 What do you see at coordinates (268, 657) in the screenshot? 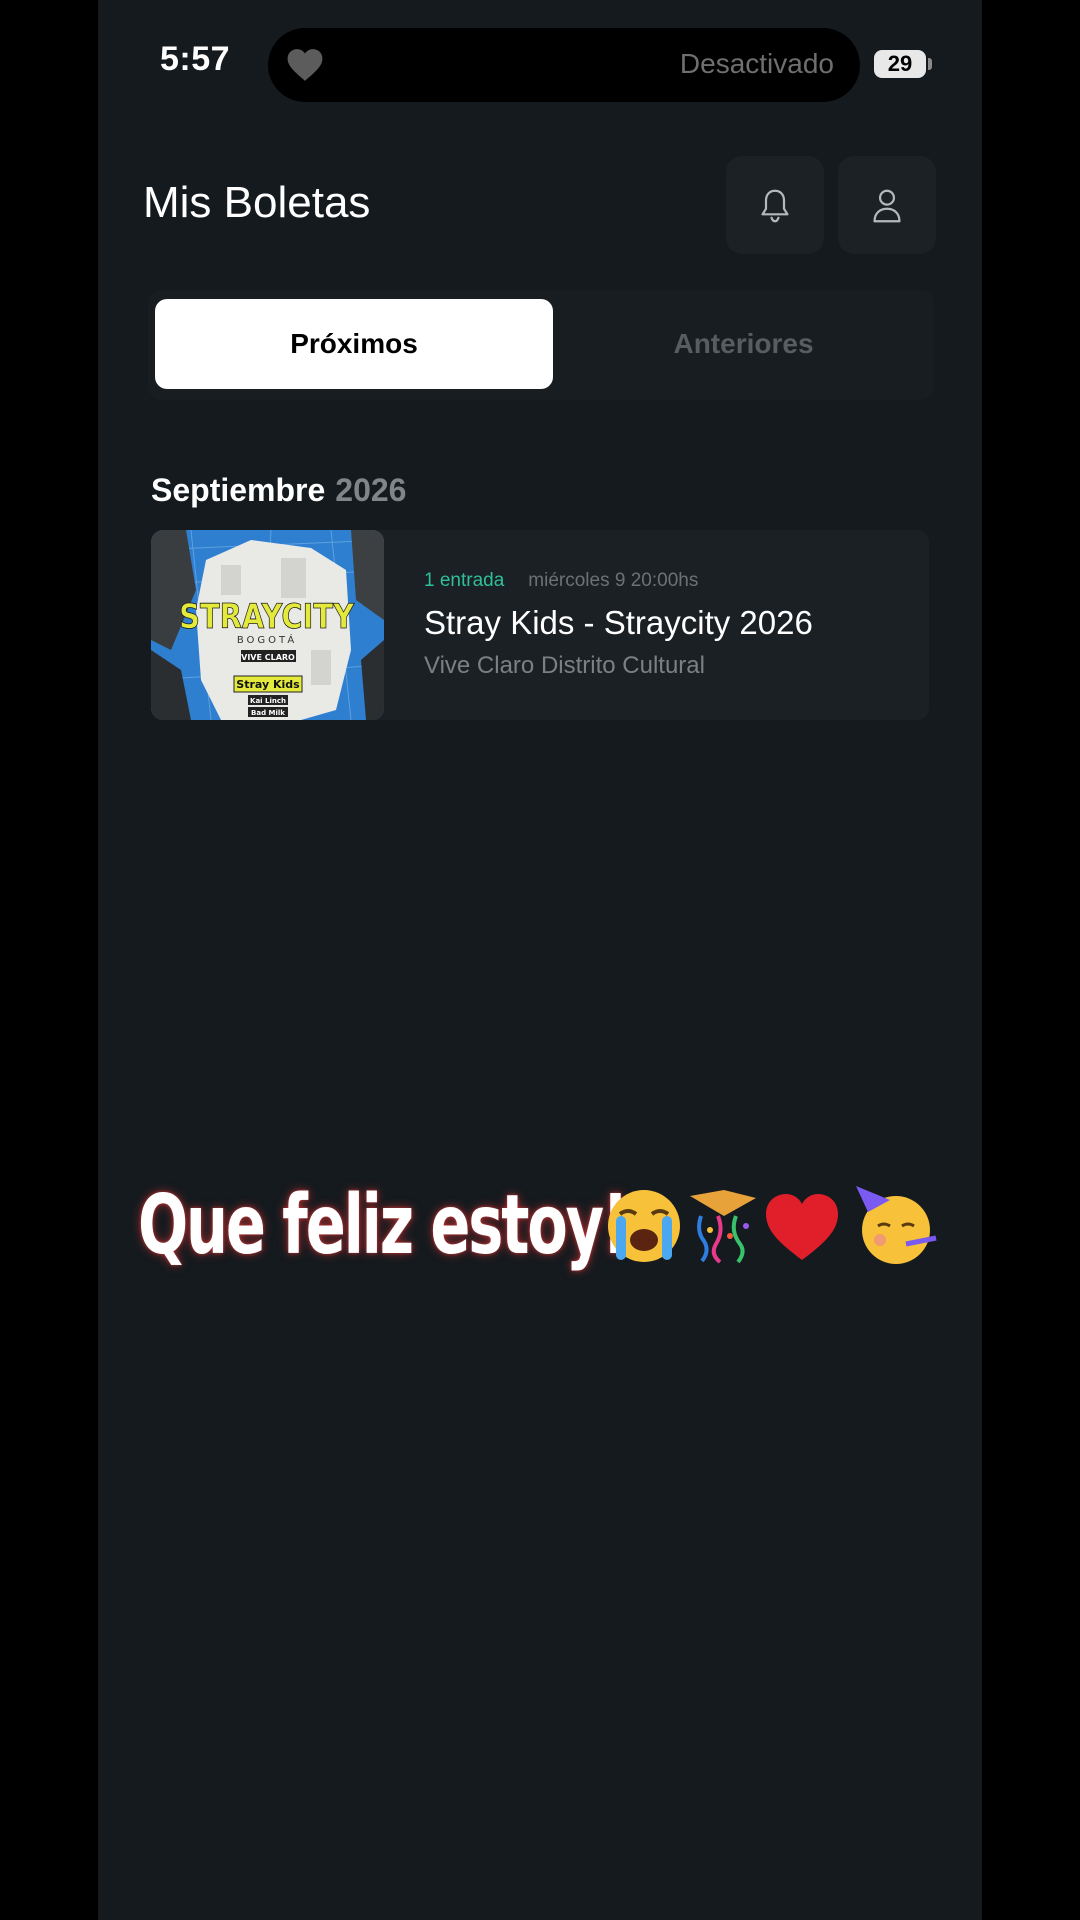
I see `poster-venue-tag: VIVE CLARO` at bounding box center [268, 657].